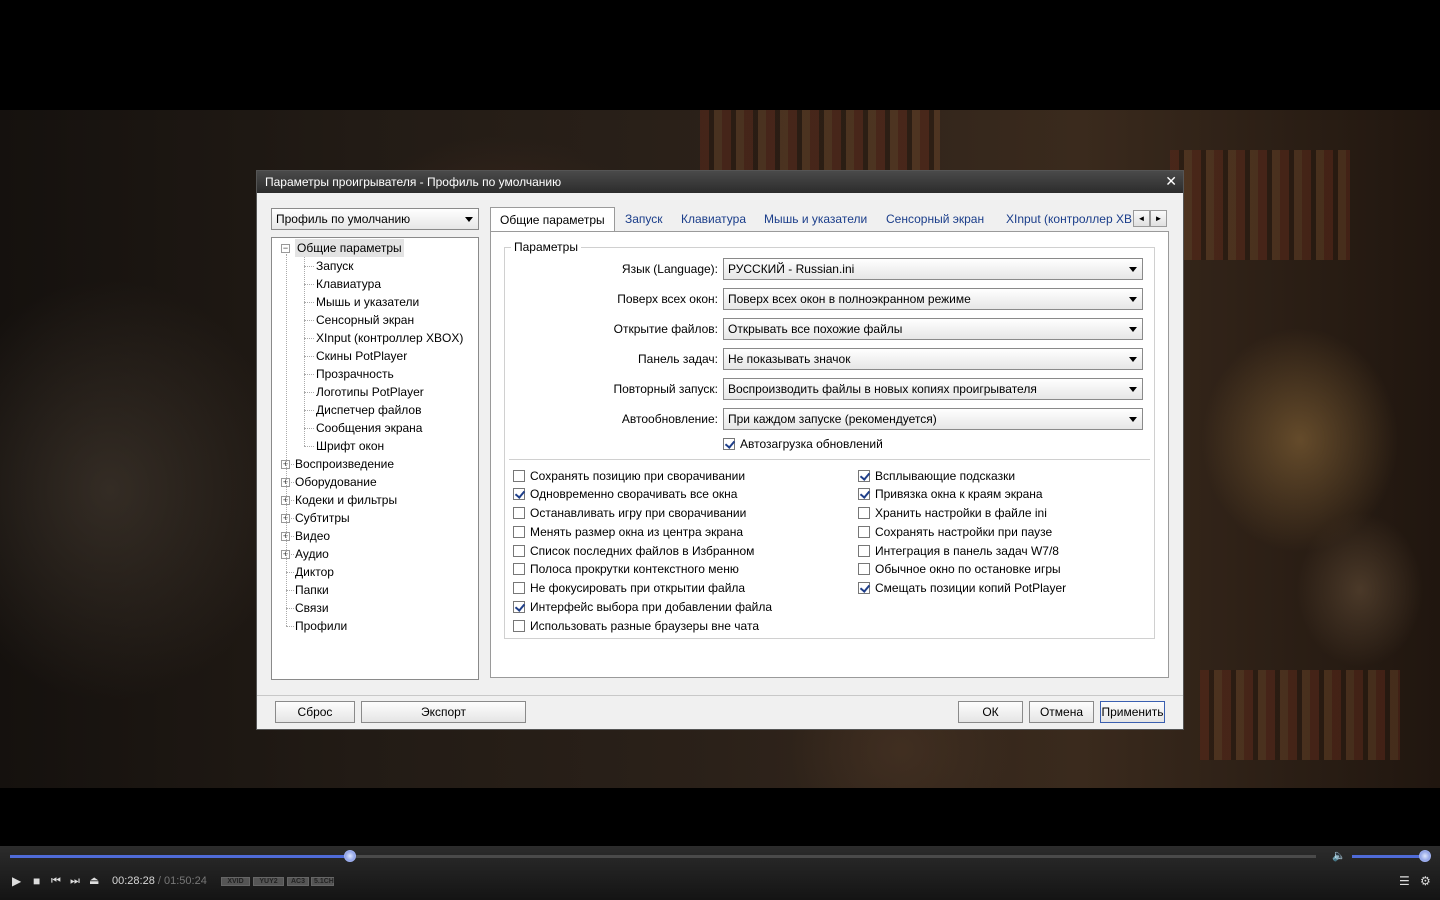  Describe the element at coordinates (663, 856) in the screenshot. I see `seek-bar` at that location.